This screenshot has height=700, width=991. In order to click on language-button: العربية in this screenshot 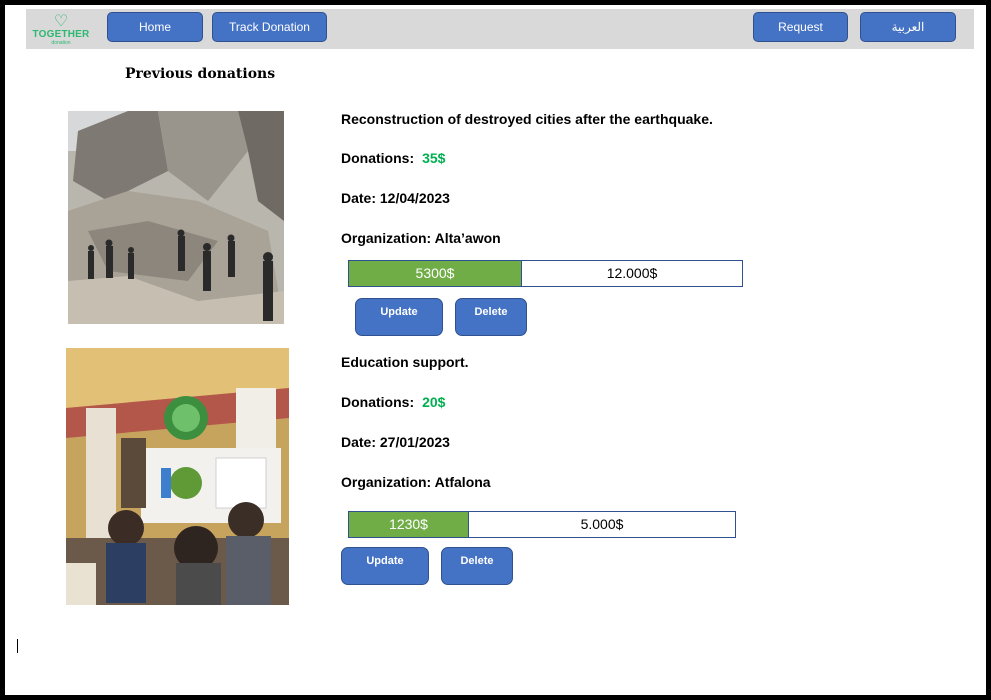, I will do `click(908, 27)`.